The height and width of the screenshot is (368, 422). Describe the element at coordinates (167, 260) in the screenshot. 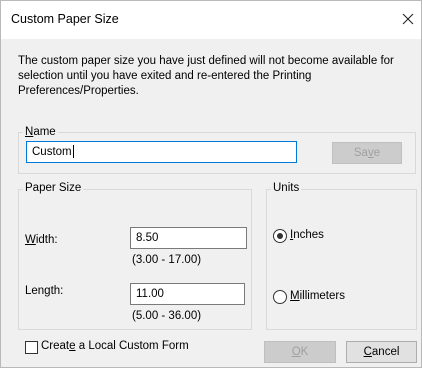

I see `width-range: (3.00 - 17.00)` at that location.